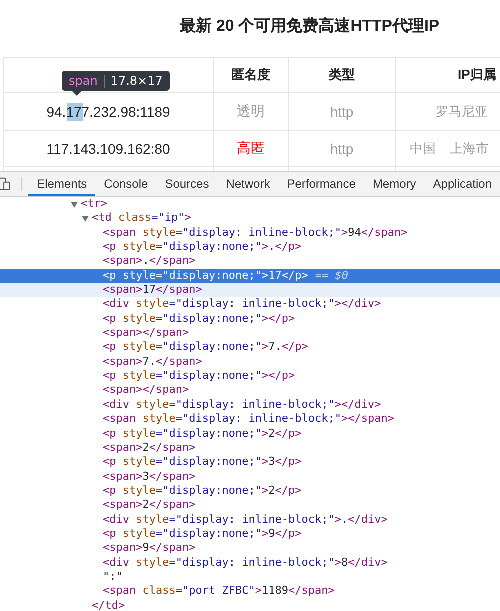  Describe the element at coordinates (247, 184) in the screenshot. I see `devtools-tab: Network` at that location.